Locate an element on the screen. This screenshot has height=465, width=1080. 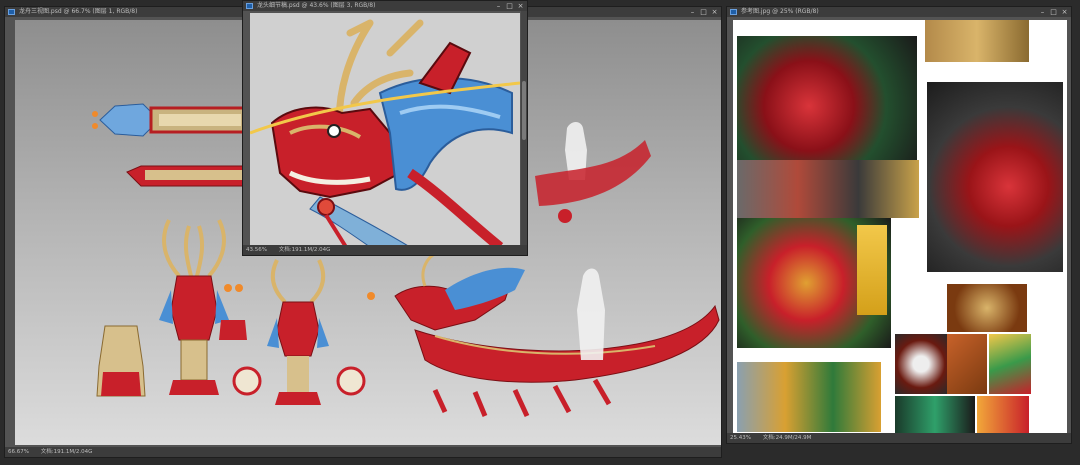
left-window-title: 龙舟三视图.psd @ 66.7% (图层 1, RGB/8) is located at coordinates (78, 11).